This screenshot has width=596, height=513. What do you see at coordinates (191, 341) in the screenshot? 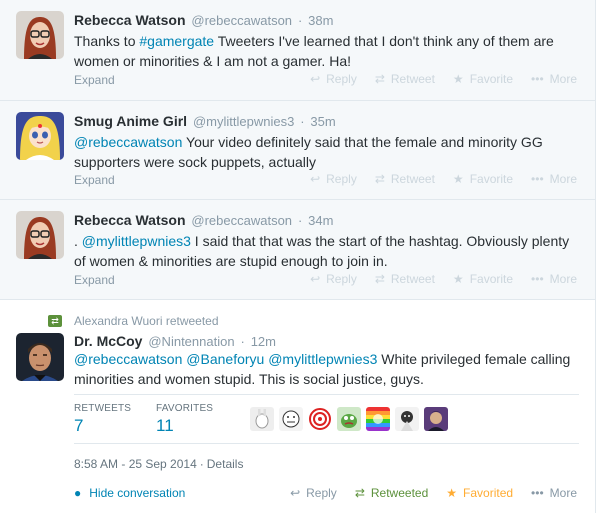
I see `username: @Nintennation` at bounding box center [191, 341].